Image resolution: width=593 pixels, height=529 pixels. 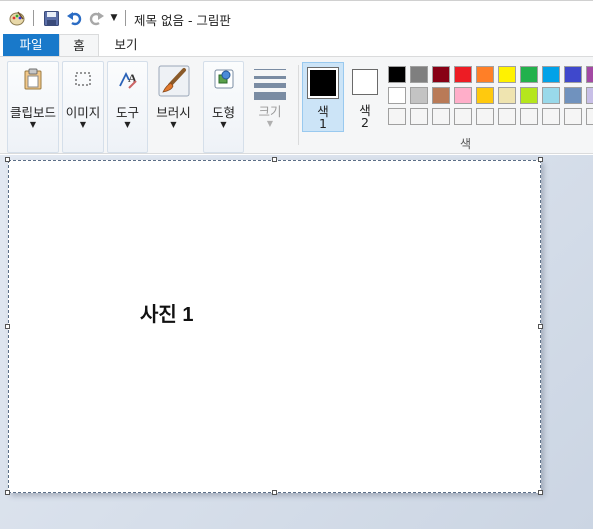 What do you see at coordinates (270, 111) in the screenshot?
I see `size-label: 크기` at bounding box center [270, 111].